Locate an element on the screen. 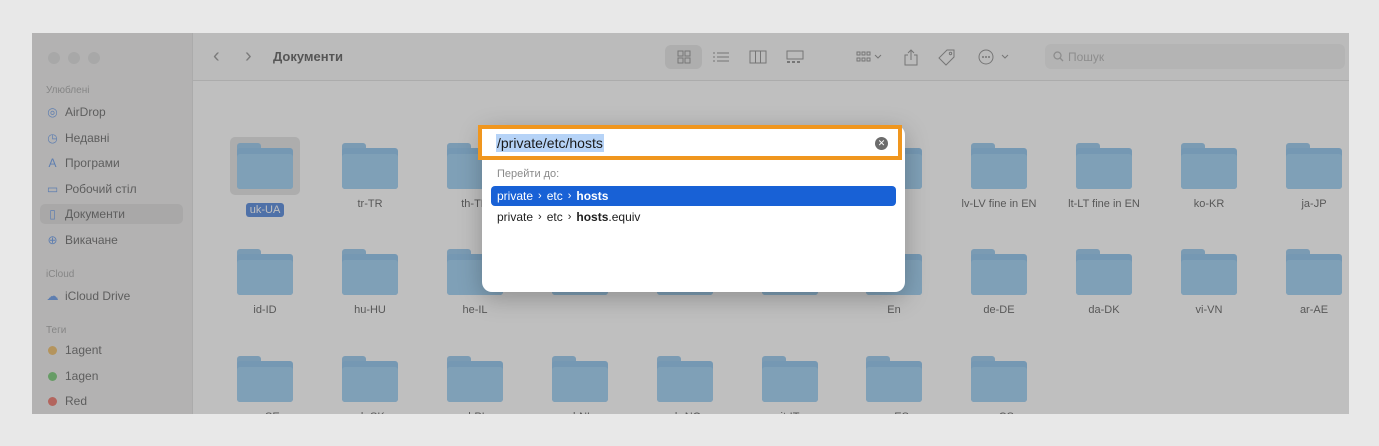  path-input-field: /private/etc/hosts ✕ is located at coordinates (690, 142).